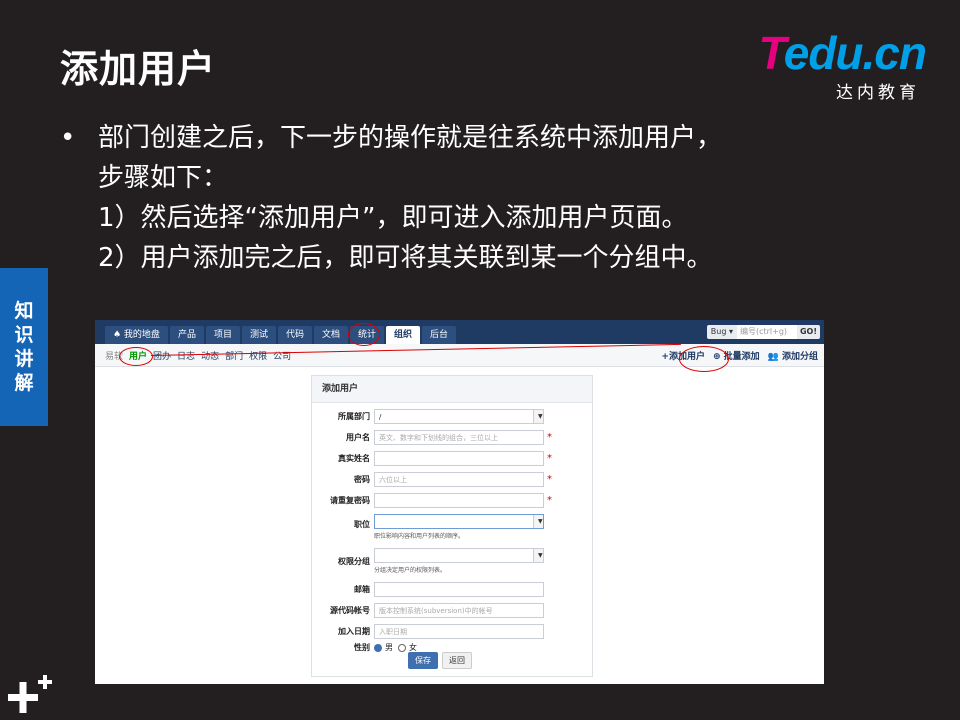 This screenshot has height=720, width=960. Describe the element at coordinates (354, 631) in the screenshot. I see `join-label: 加入日期` at that location.